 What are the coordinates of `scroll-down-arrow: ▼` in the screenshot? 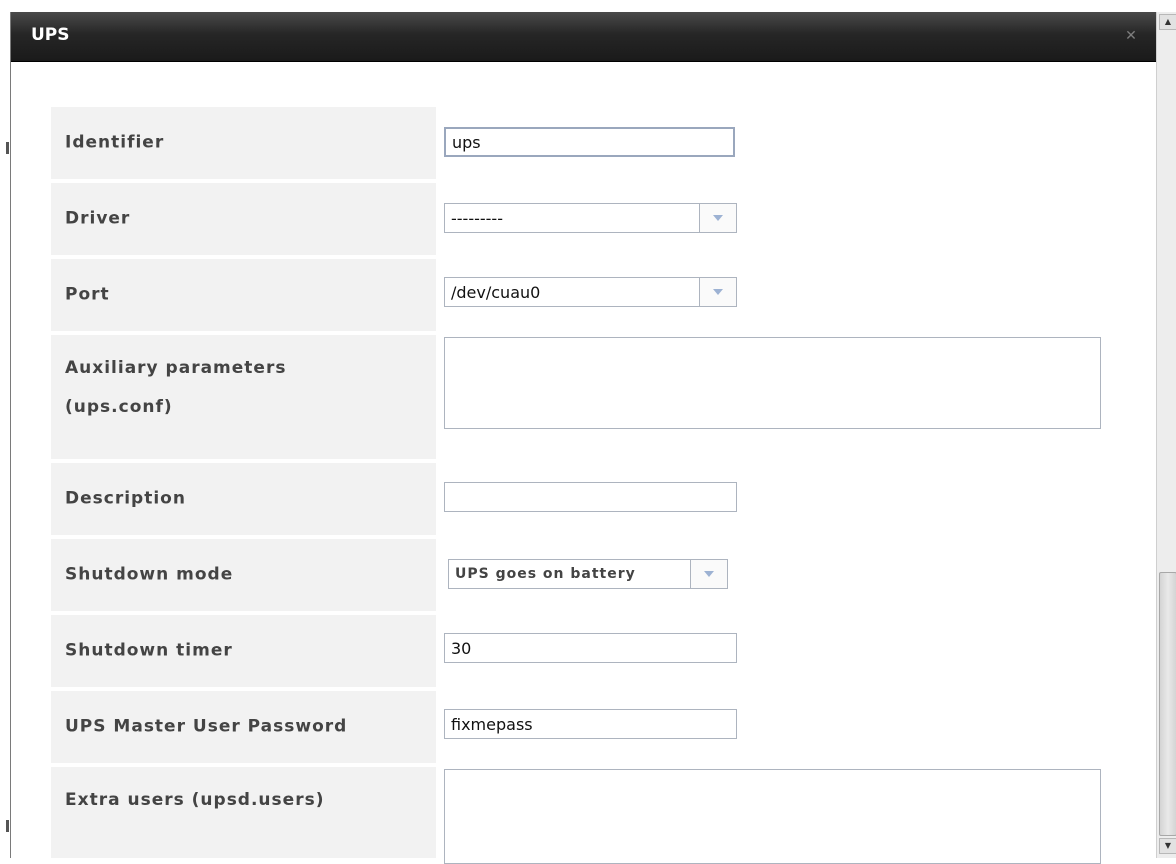 It's located at (1167, 846).